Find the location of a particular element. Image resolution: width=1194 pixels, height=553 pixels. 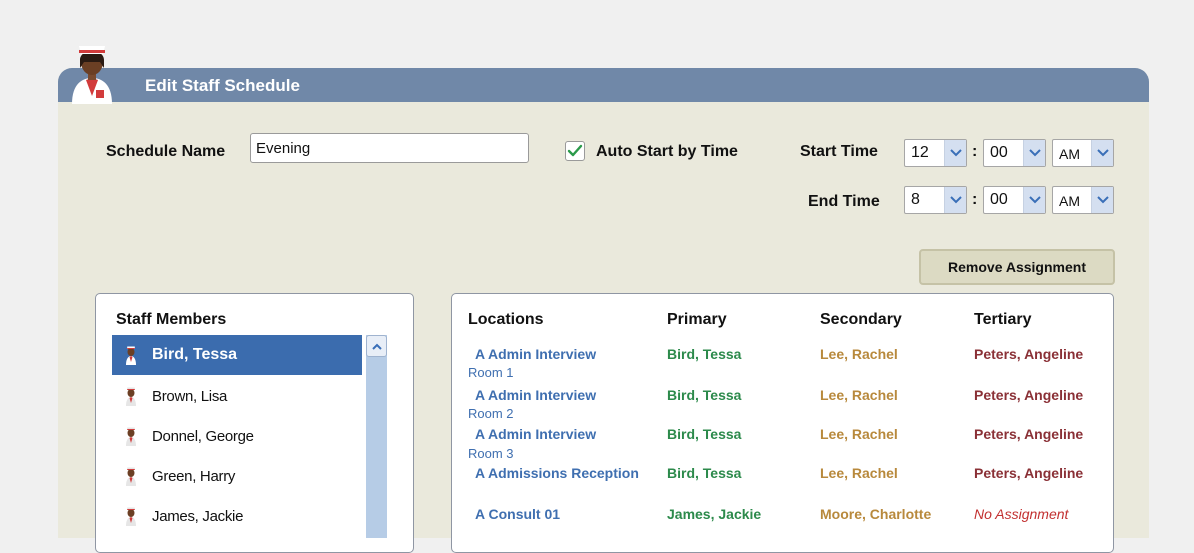

staff-list-item: James, Jackie is located at coordinates (237, 516).